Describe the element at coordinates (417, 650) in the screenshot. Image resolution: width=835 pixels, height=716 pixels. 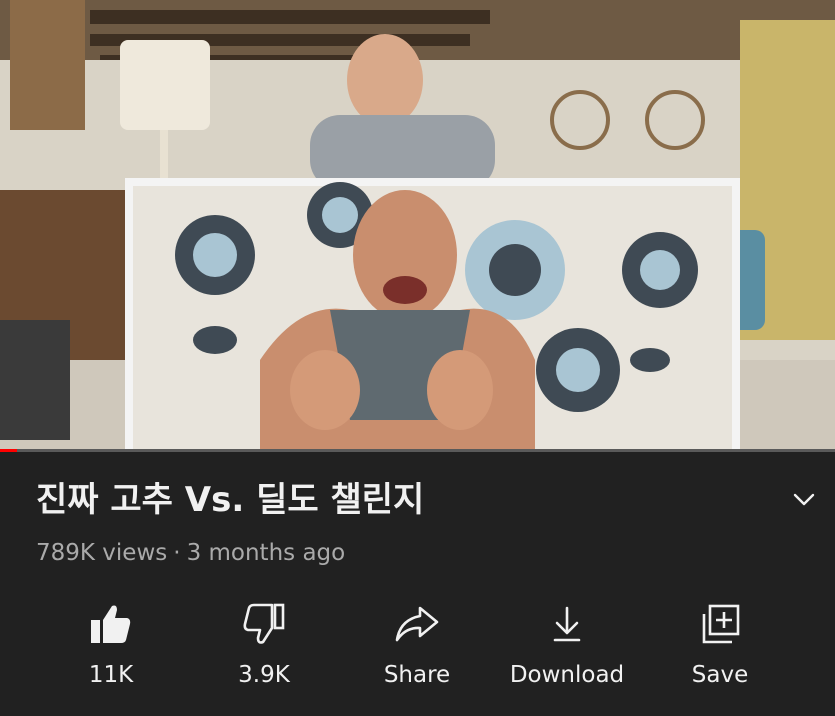
I see `share-button: Share` at that location.